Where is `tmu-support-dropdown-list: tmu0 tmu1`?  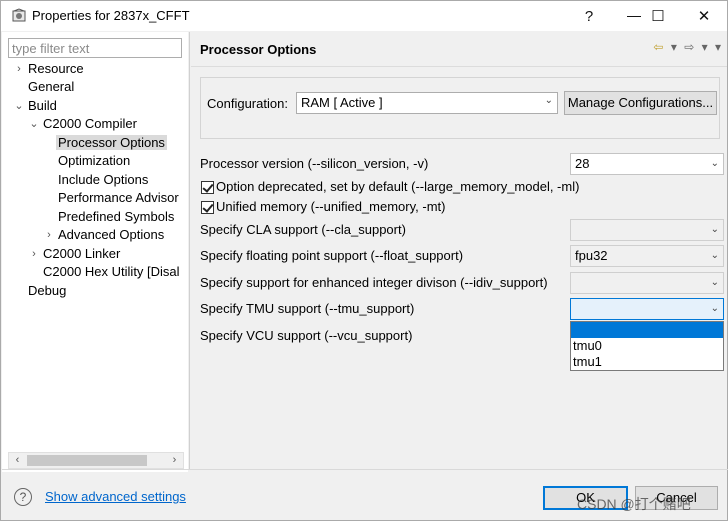 tmu-support-dropdown-list: tmu0 tmu1 is located at coordinates (647, 346).